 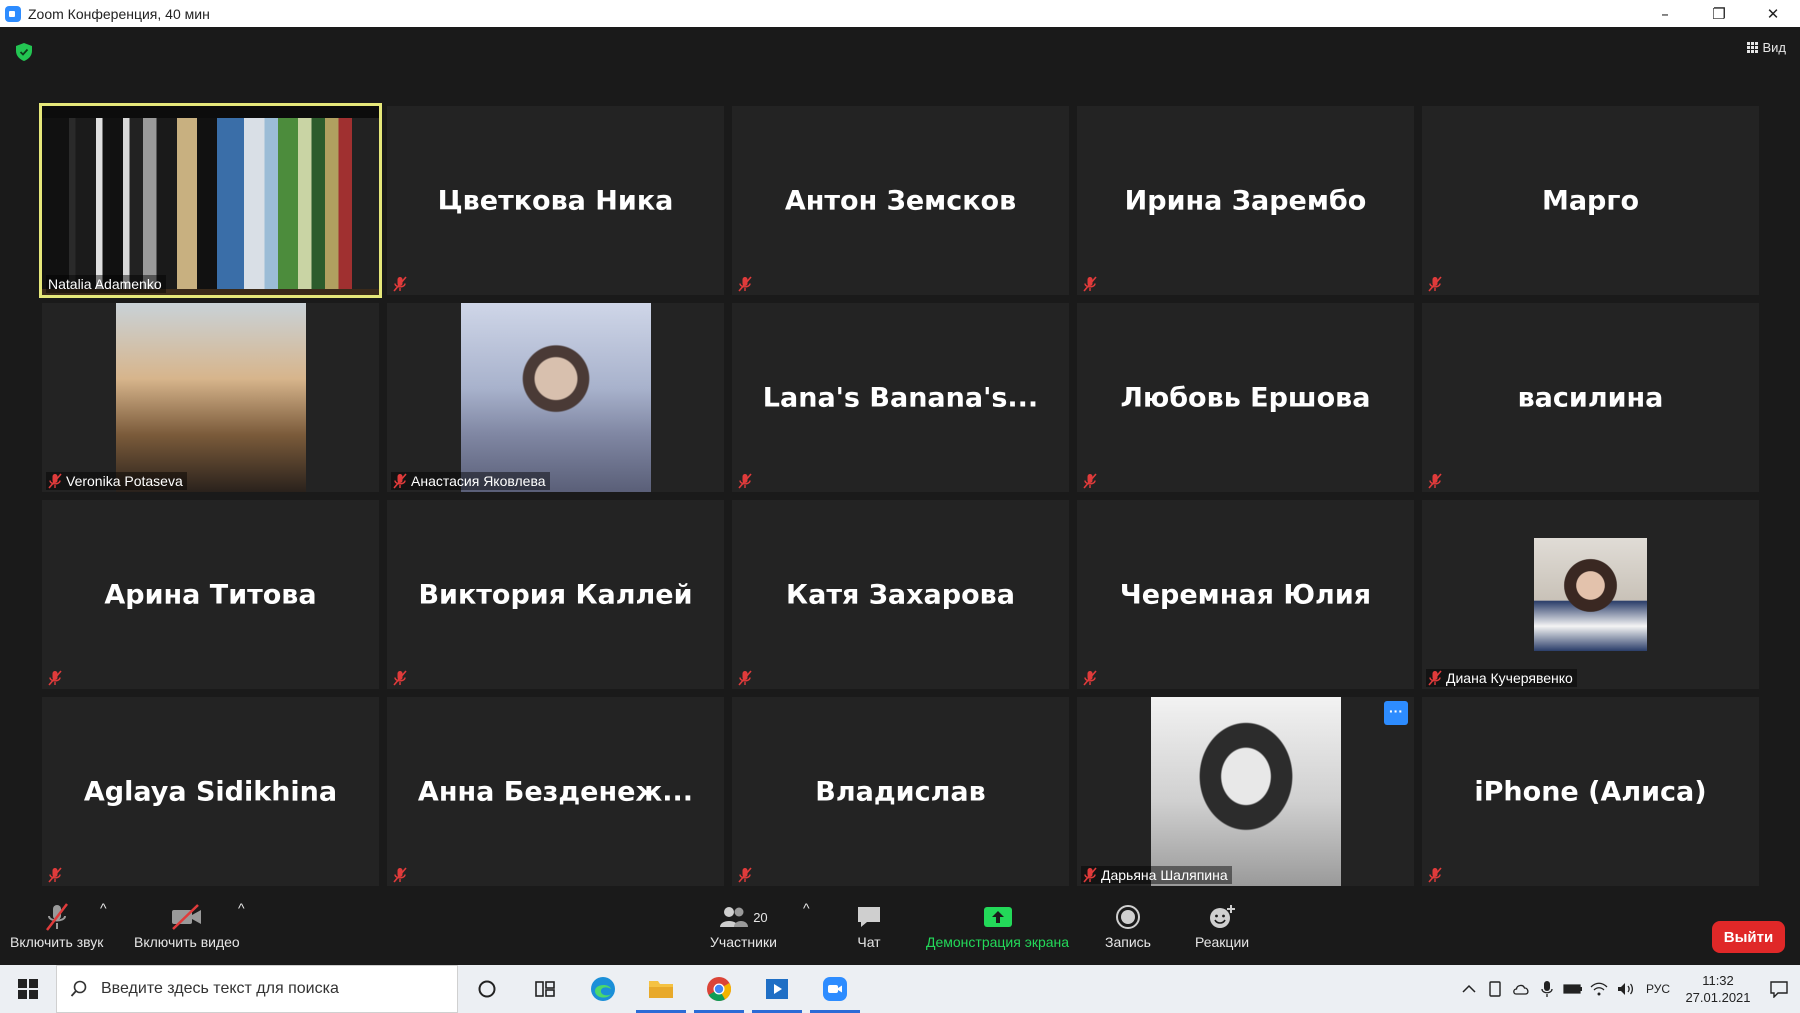 What do you see at coordinates (241, 908) in the screenshot?
I see `video-options-caret: ^` at bounding box center [241, 908].